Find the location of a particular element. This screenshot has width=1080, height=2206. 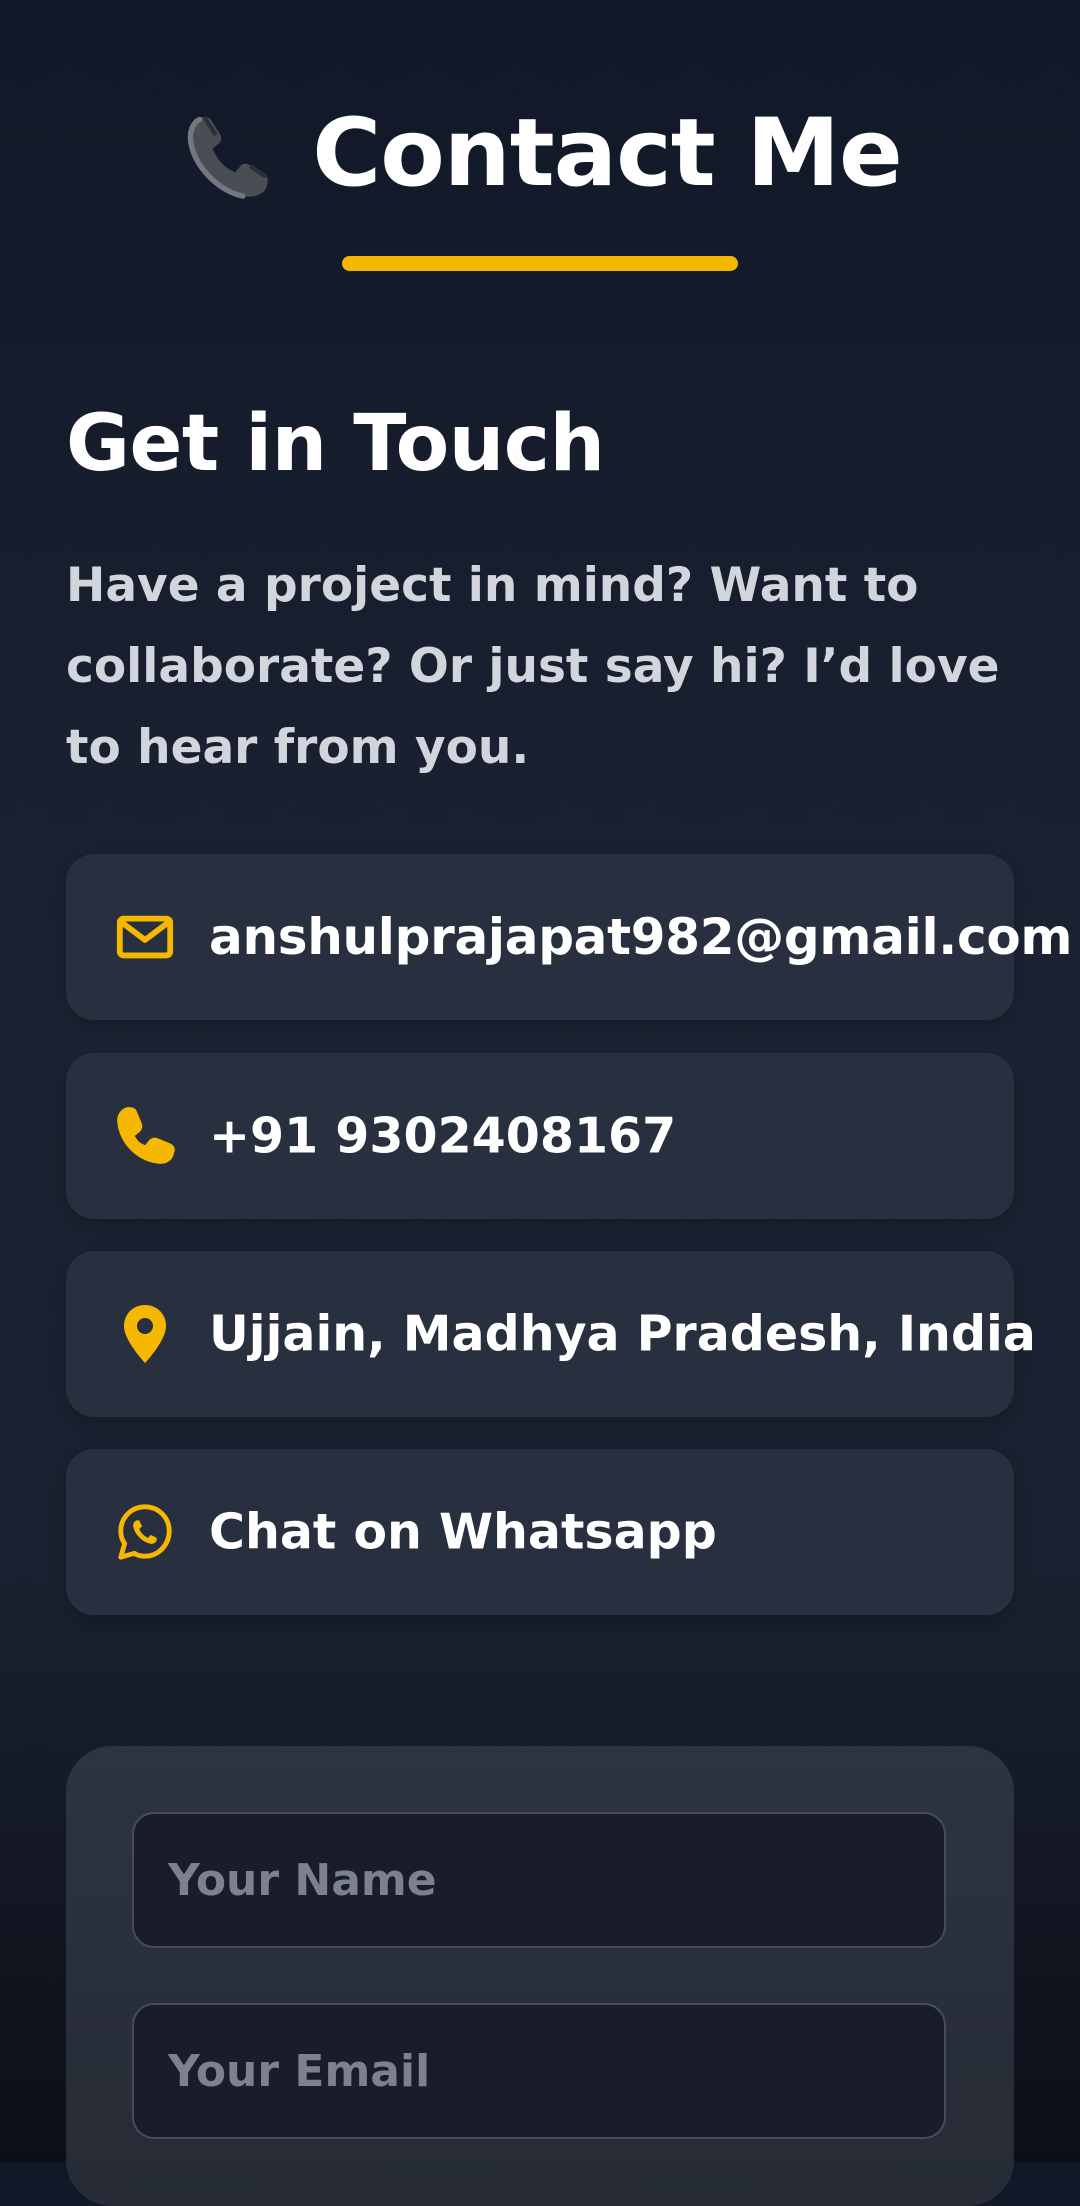

email-input is located at coordinates (539, 2071).